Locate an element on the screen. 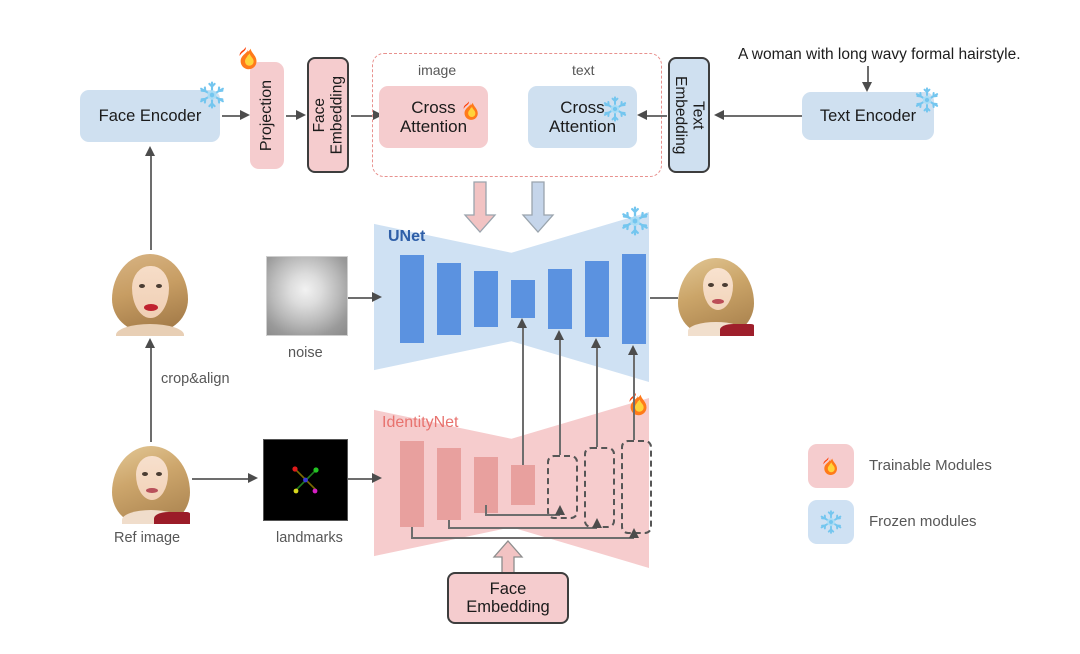 Image resolution: width=1080 pixels, height=654 pixels. legend-label-trainable: Trainable Modules is located at coordinates (930, 465).